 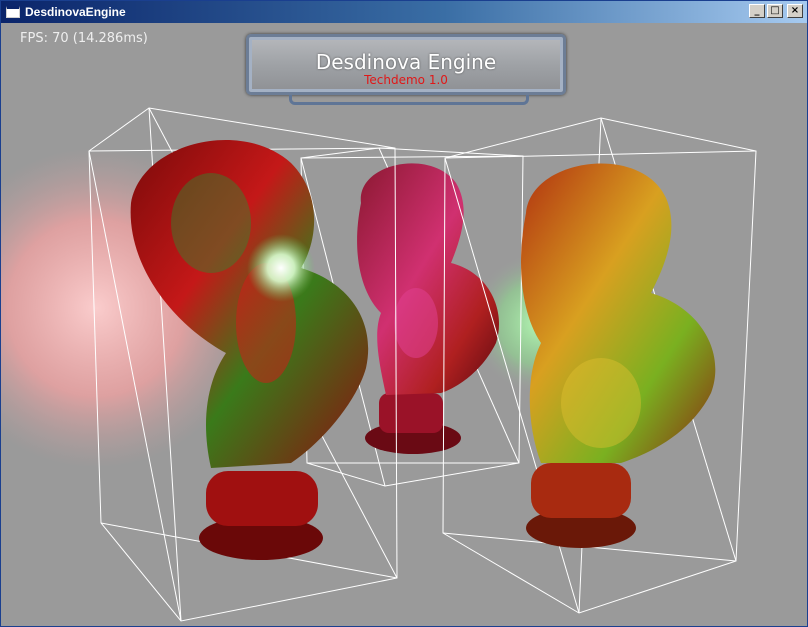 What do you see at coordinates (84, 38) in the screenshot?
I see `fps-counter: FPS: 70 (14.286ms)` at bounding box center [84, 38].